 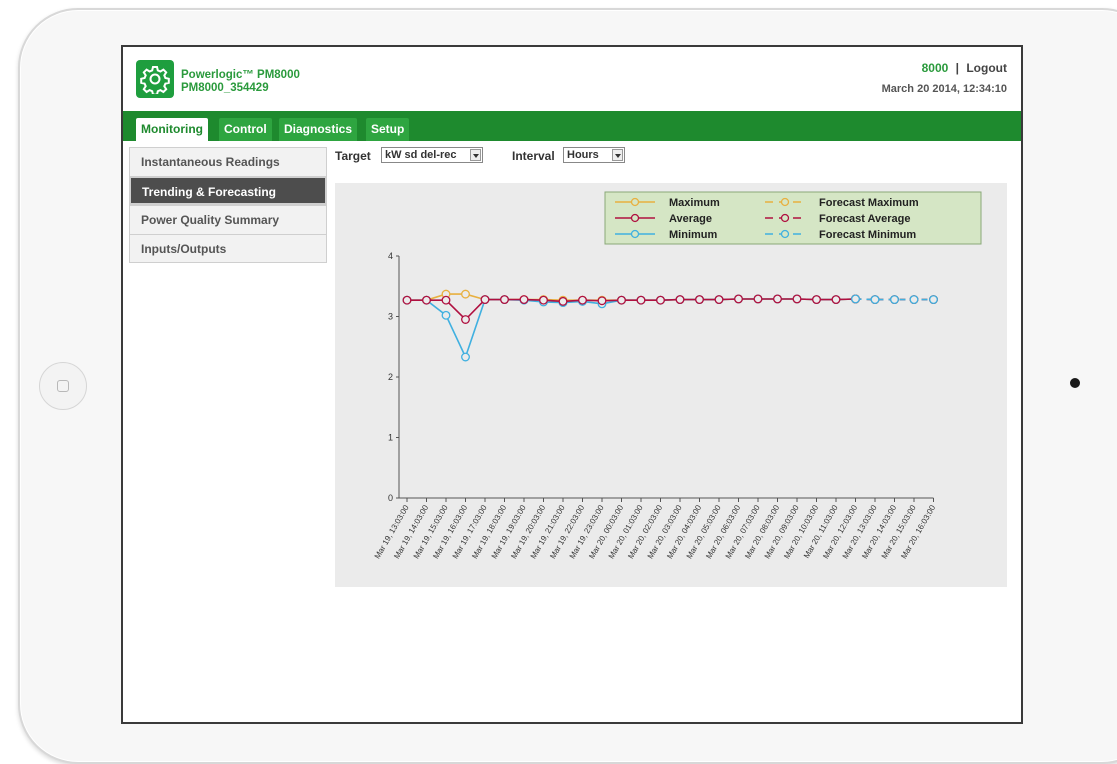 I want to click on legend-label: Forecast Minimum, so click(x=867, y=235).